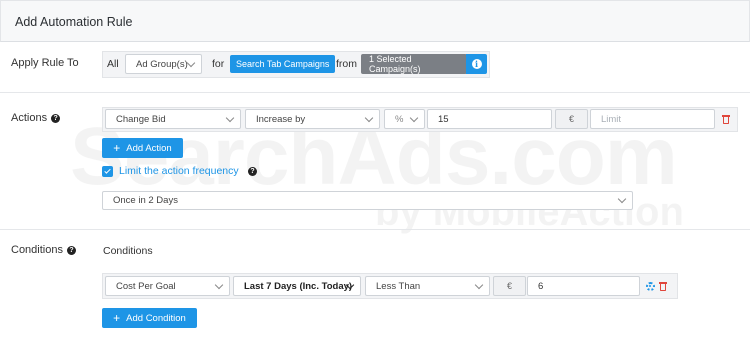 Image resolution: width=750 pixels, height=340 pixels. I want to click on direction-value: Increase by, so click(281, 119).